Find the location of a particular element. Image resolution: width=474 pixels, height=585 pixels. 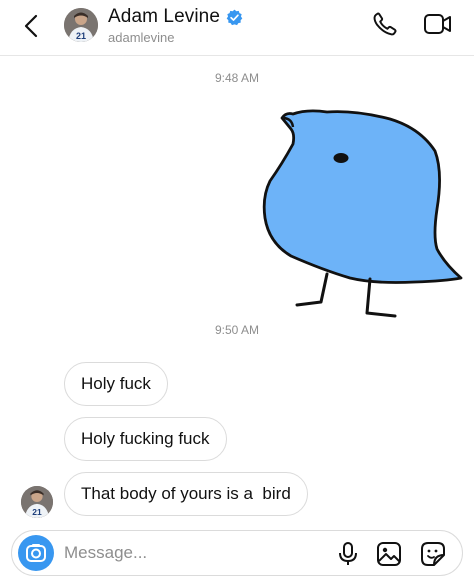

sticker-button is located at coordinates (433, 554).